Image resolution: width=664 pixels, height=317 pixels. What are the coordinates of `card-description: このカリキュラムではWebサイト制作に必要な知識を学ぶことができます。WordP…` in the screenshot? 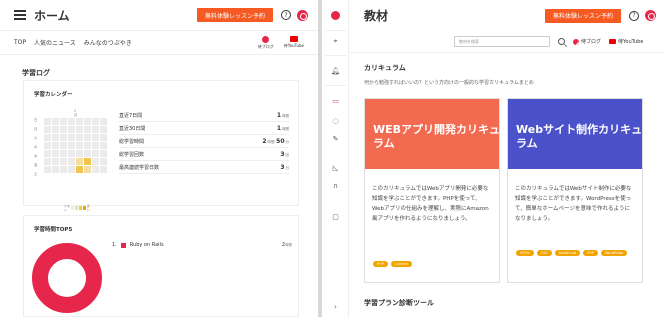 It's located at (573, 204).